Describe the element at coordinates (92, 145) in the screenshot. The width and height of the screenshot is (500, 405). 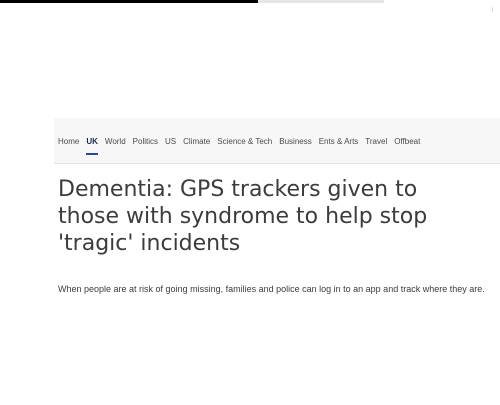
I see `nav-item-uk: UK` at that location.